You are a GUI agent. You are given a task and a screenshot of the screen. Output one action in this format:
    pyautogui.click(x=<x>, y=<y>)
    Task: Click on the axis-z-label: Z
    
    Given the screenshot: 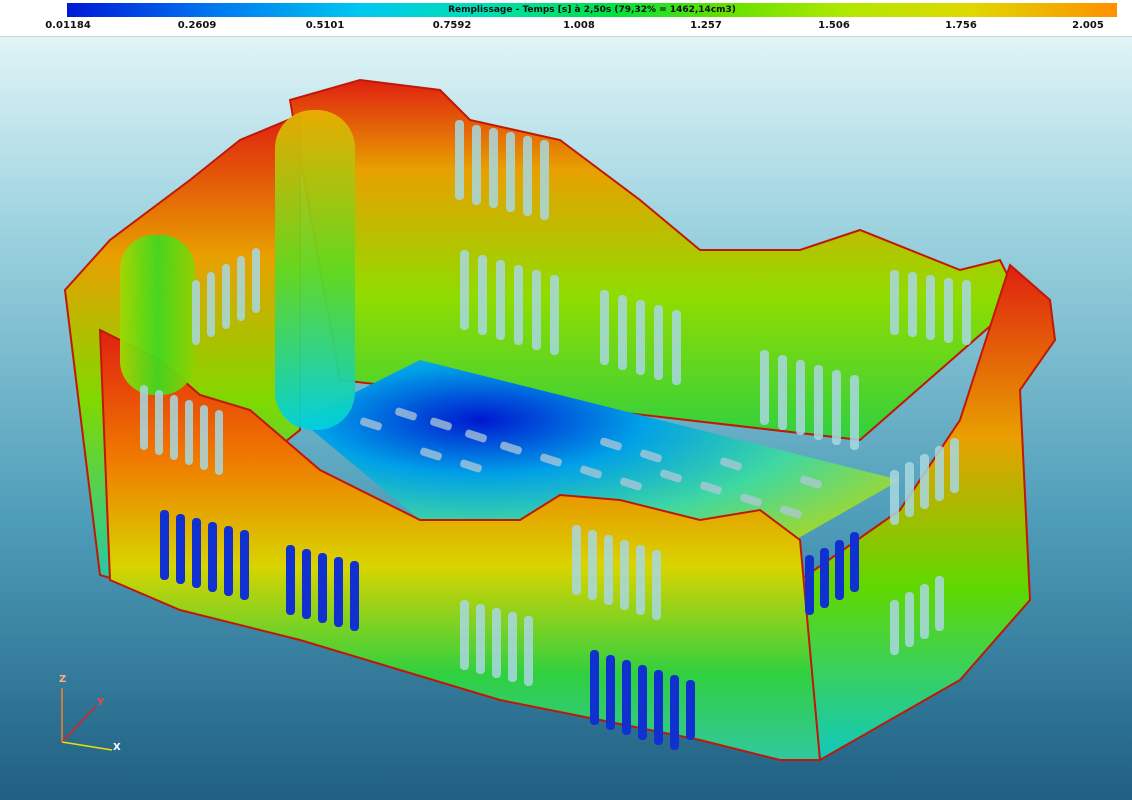 What is the action you would take?
    pyautogui.click(x=63, y=679)
    